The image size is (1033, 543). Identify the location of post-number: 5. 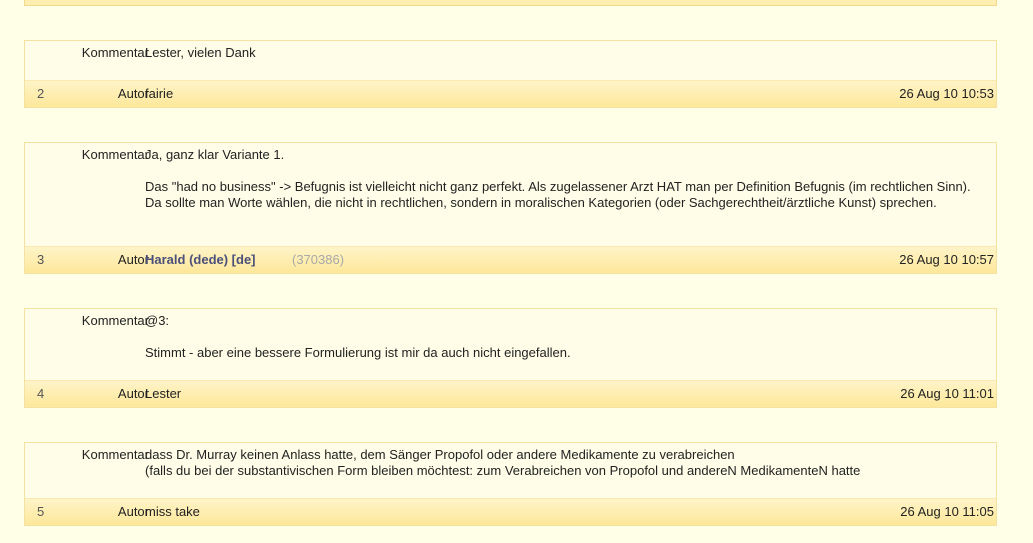
(41, 511).